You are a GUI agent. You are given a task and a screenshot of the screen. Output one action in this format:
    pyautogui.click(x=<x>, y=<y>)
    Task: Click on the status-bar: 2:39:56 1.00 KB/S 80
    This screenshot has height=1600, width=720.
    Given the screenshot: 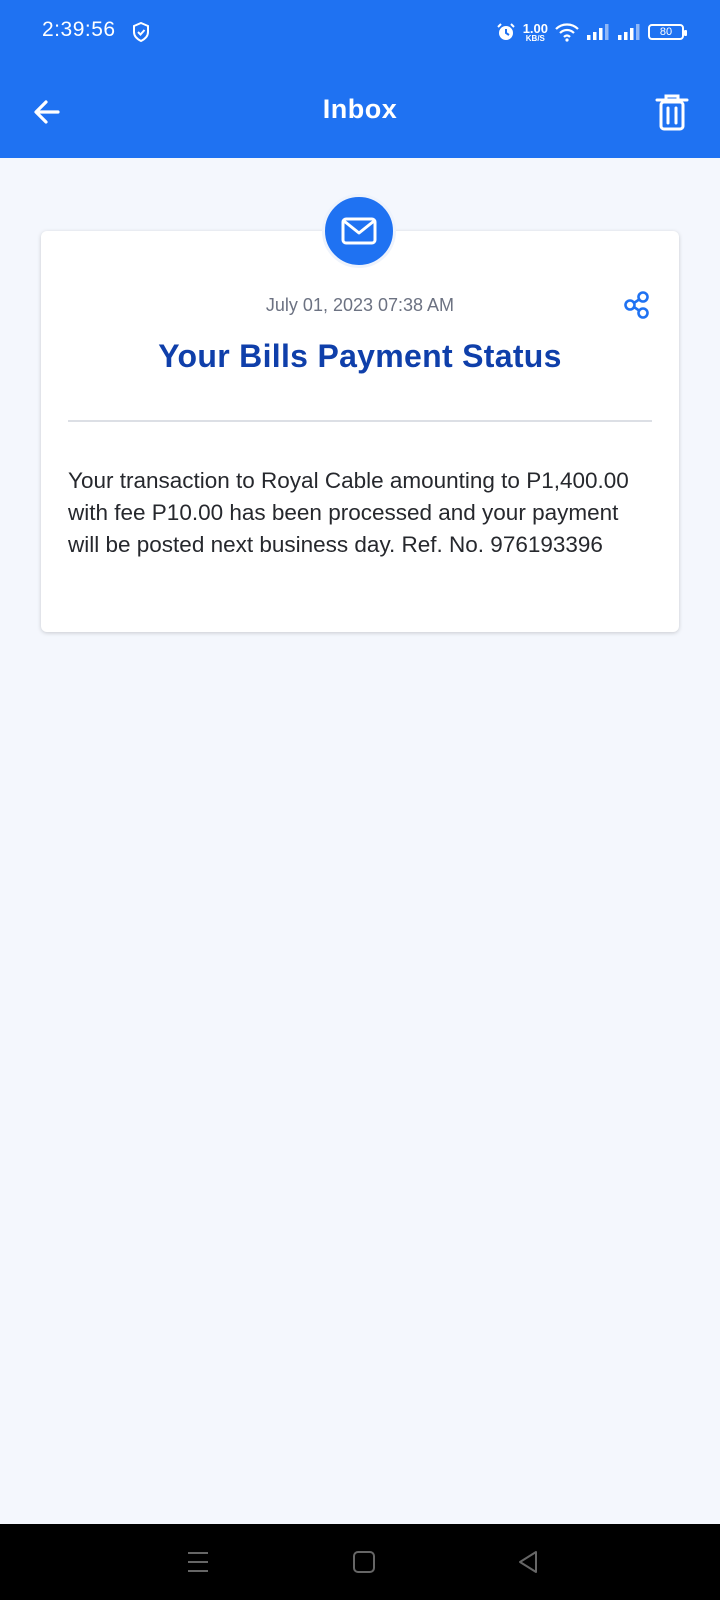 What is the action you would take?
    pyautogui.click(x=360, y=32)
    